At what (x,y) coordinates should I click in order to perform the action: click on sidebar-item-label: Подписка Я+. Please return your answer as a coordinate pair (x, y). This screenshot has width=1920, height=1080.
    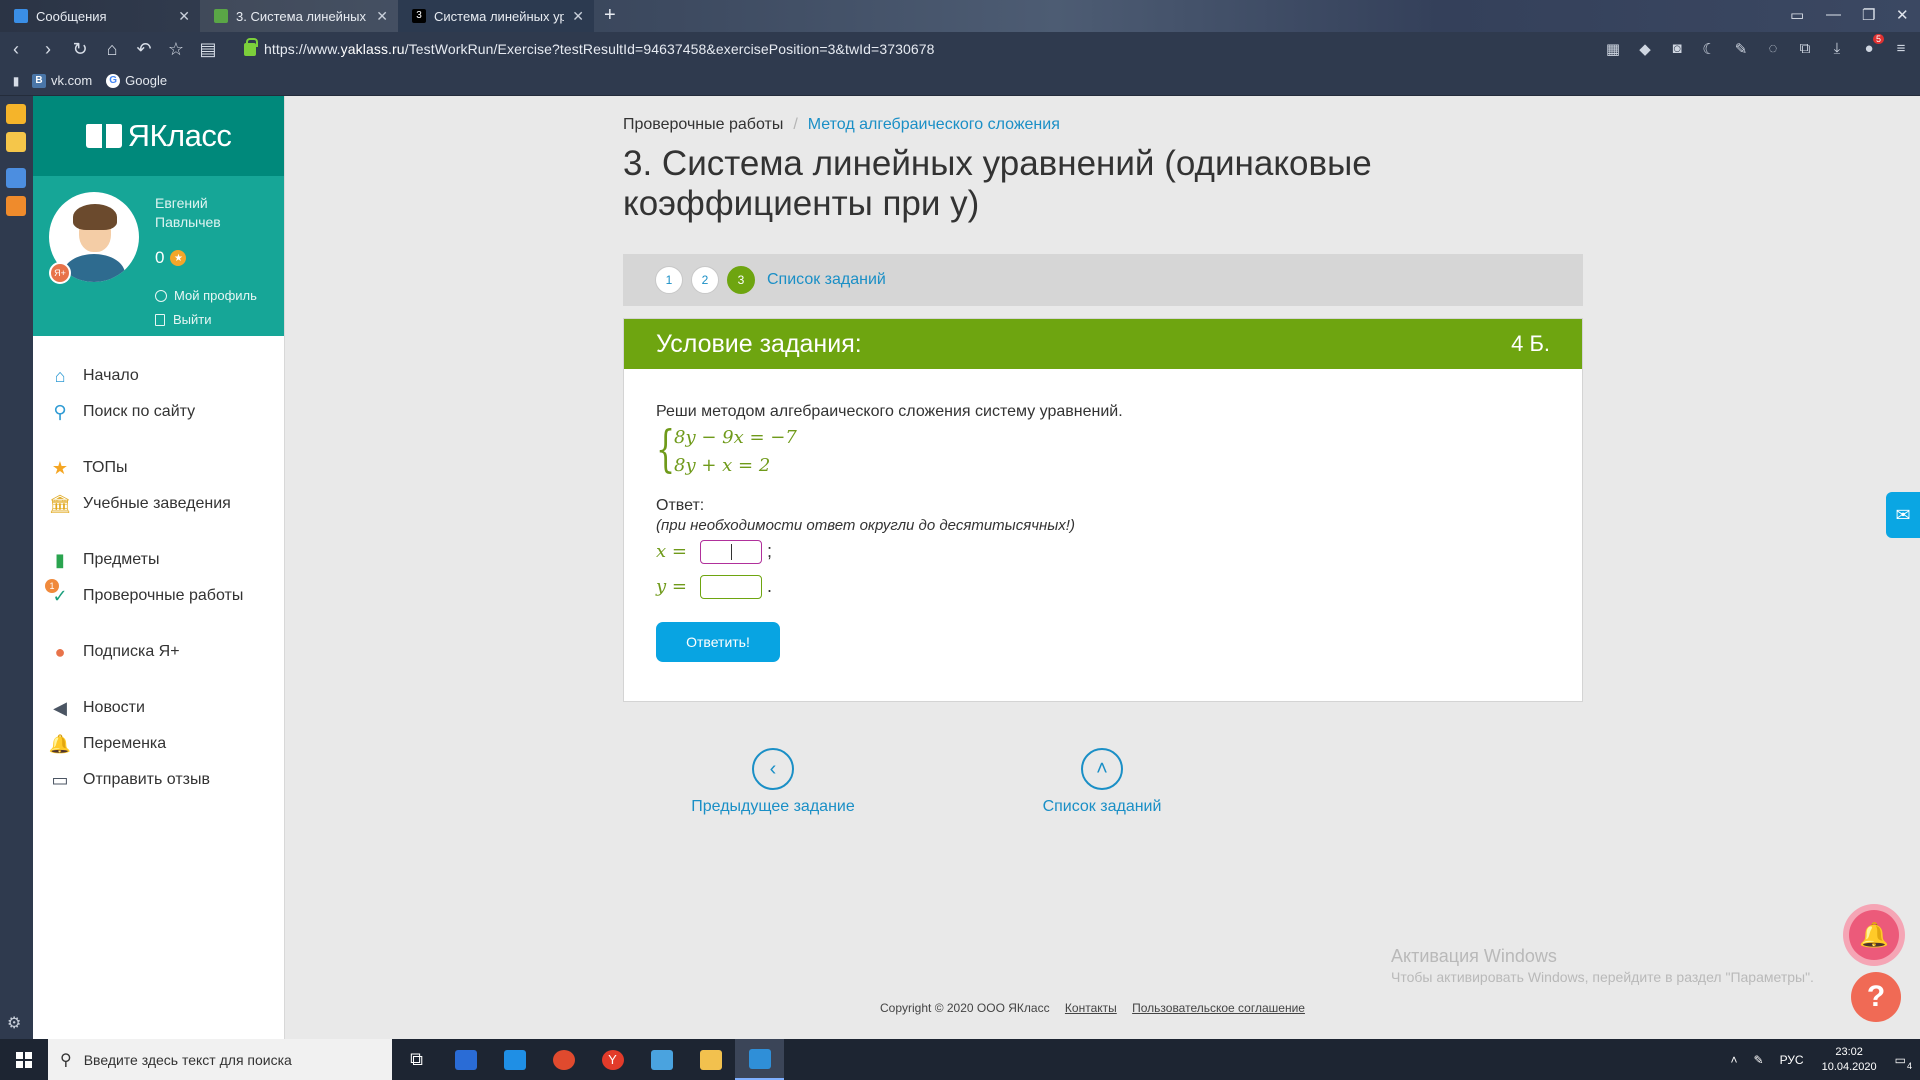
    Looking at the image, I should click on (131, 651).